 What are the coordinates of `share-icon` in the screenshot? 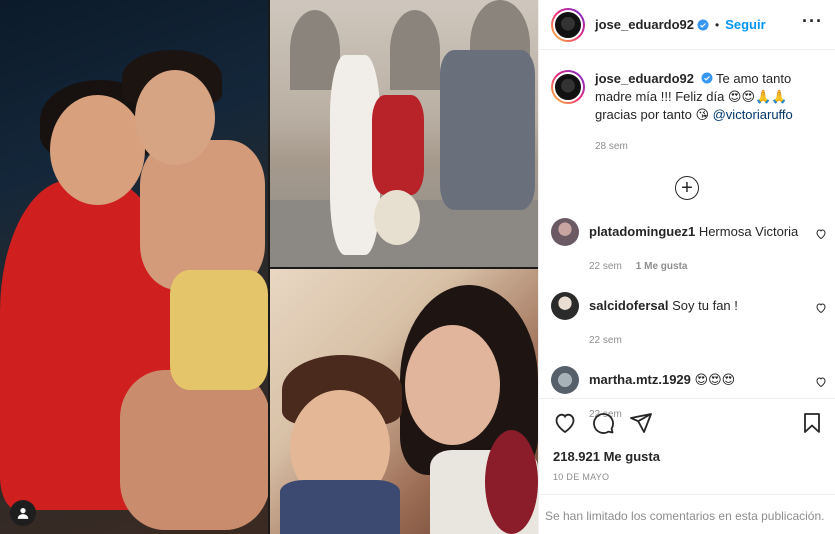 It's located at (641, 423).